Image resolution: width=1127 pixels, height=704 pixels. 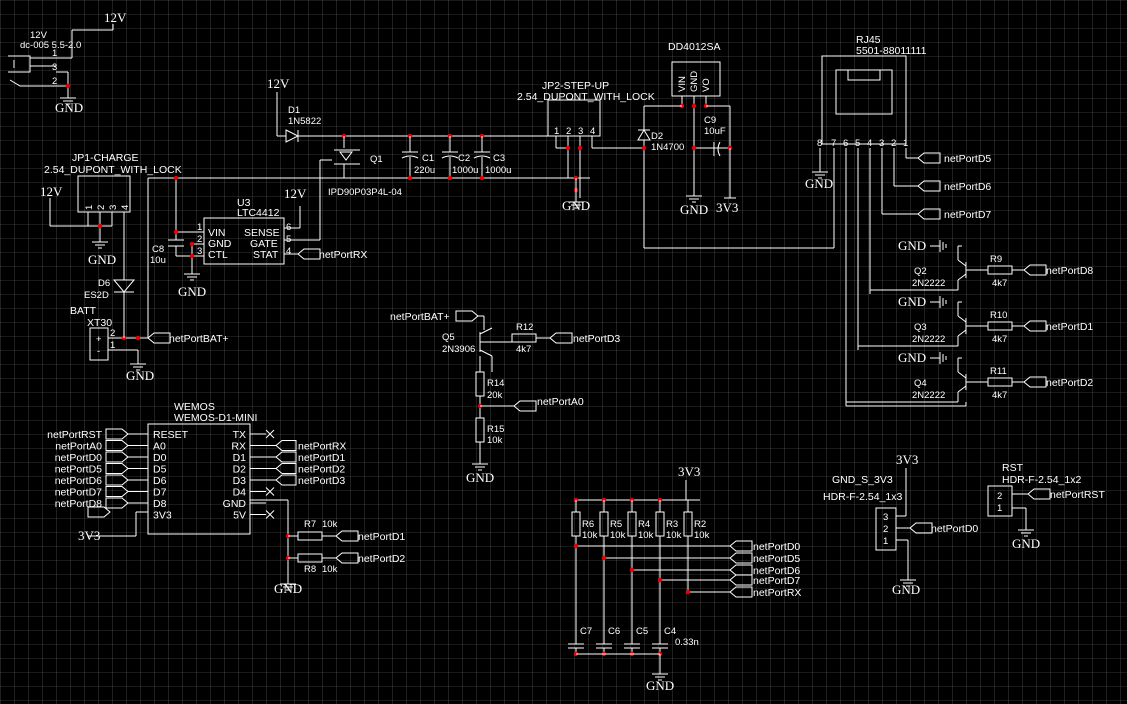 What do you see at coordinates (590, 535) in the screenshot?
I see `r6-value: 10k` at bounding box center [590, 535].